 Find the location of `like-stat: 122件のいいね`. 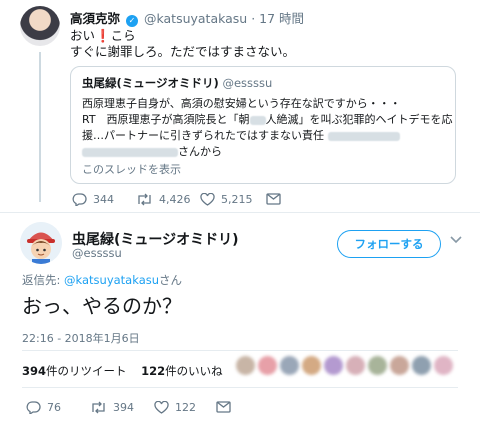

like-stat: 122件のいいね is located at coordinates (182, 371).